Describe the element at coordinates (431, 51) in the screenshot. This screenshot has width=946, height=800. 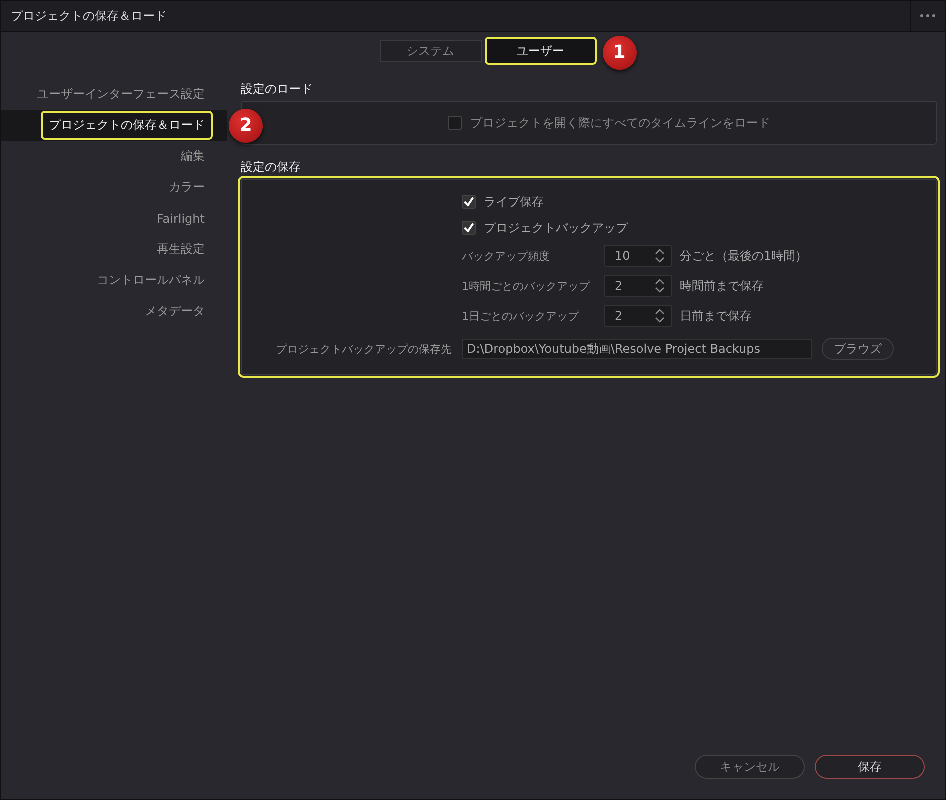
I see `tab: システム` at that location.